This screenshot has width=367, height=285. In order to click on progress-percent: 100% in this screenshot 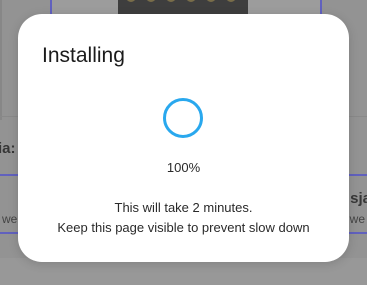, I will do `click(183, 167)`.